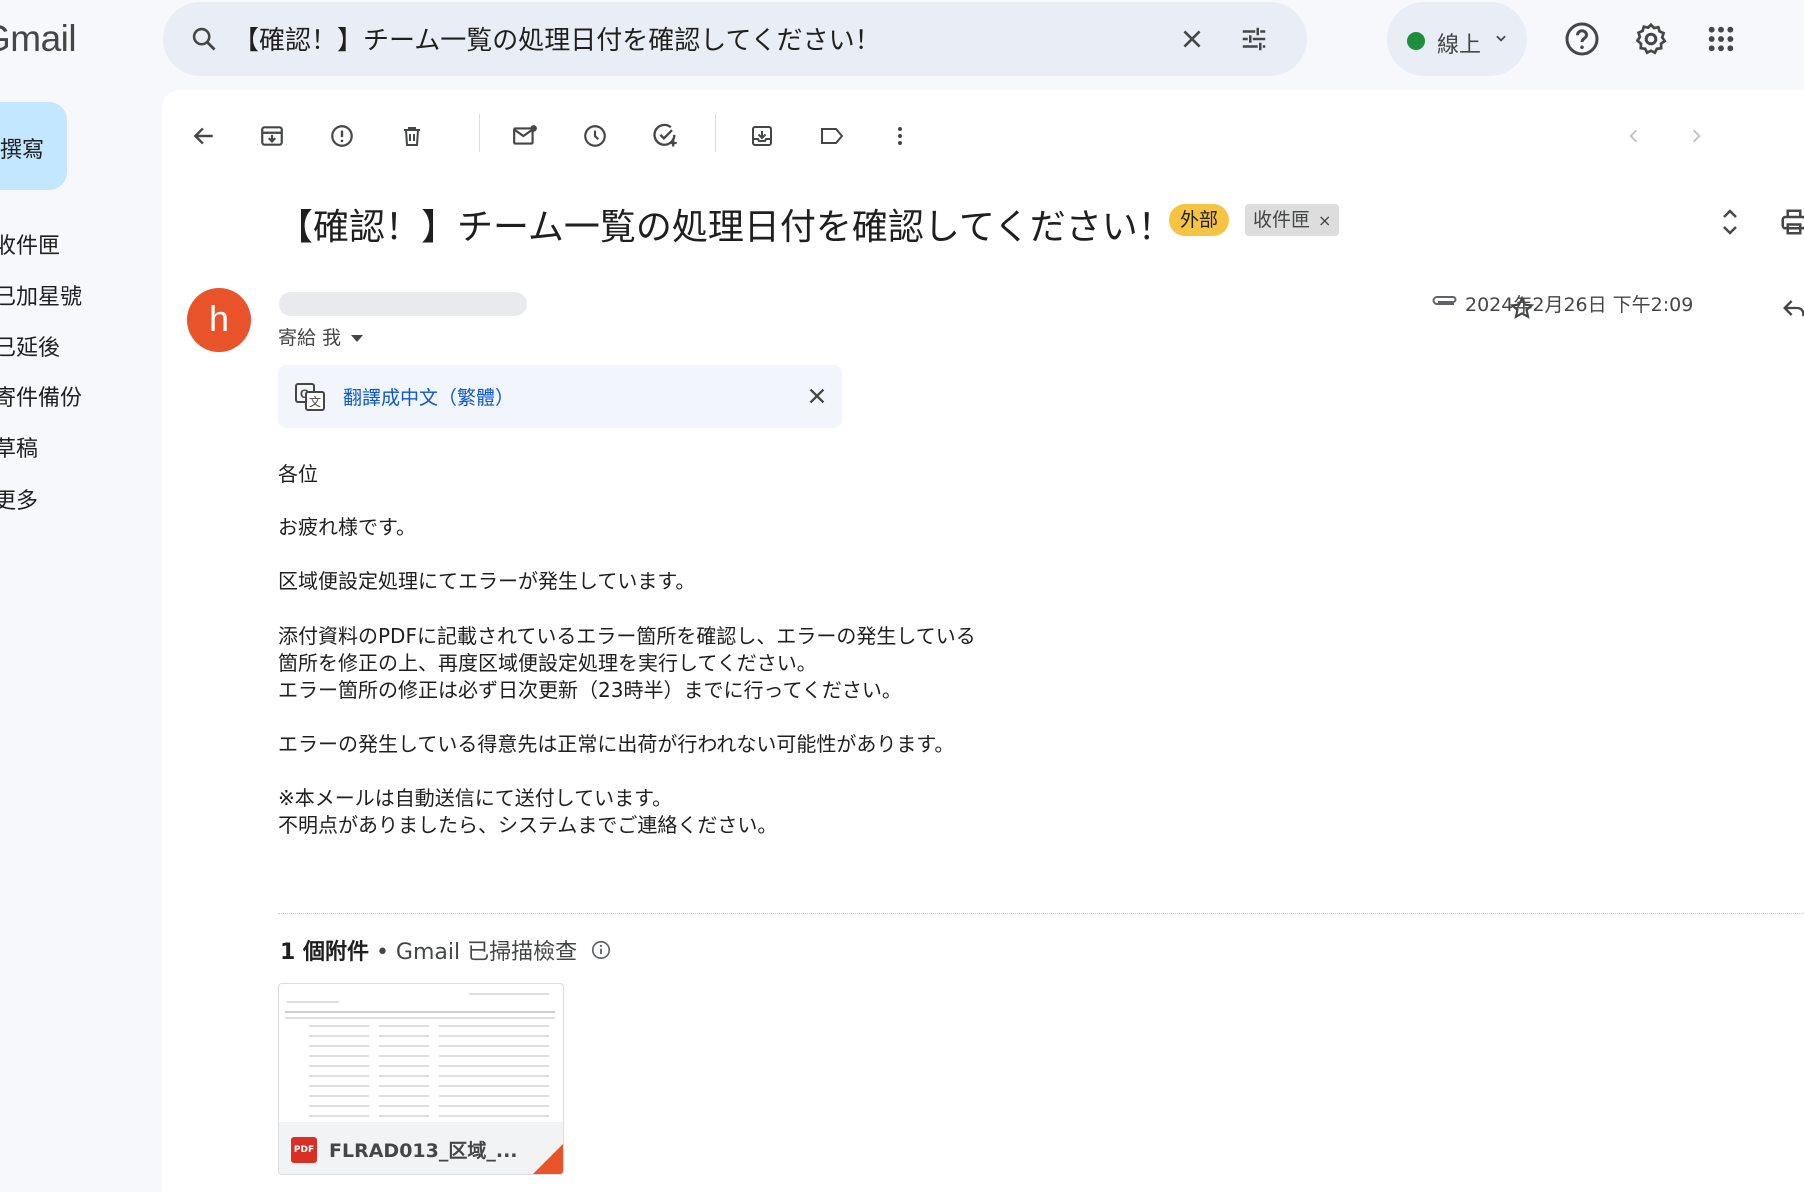 This screenshot has width=1804, height=1192. What do you see at coordinates (342, 136) in the screenshot?
I see `report-spam-icon` at bounding box center [342, 136].